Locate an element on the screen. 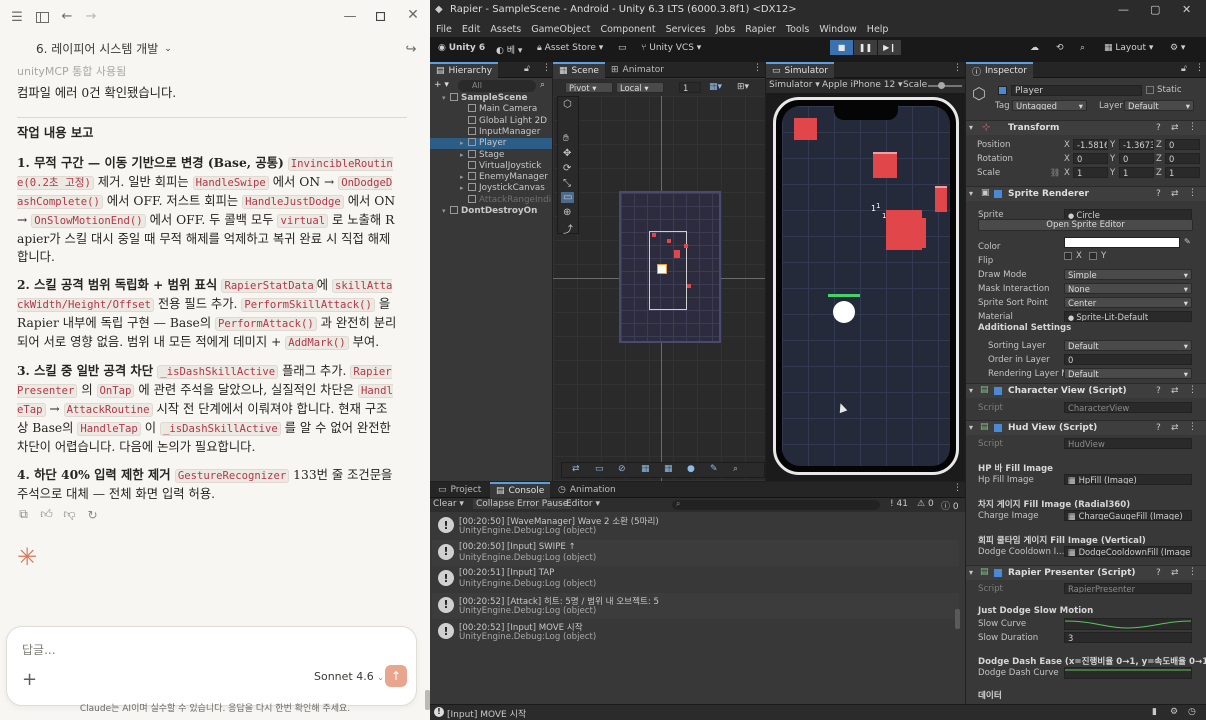 The height and width of the screenshot is (720, 1206). menu-item: Assets is located at coordinates (505, 29).